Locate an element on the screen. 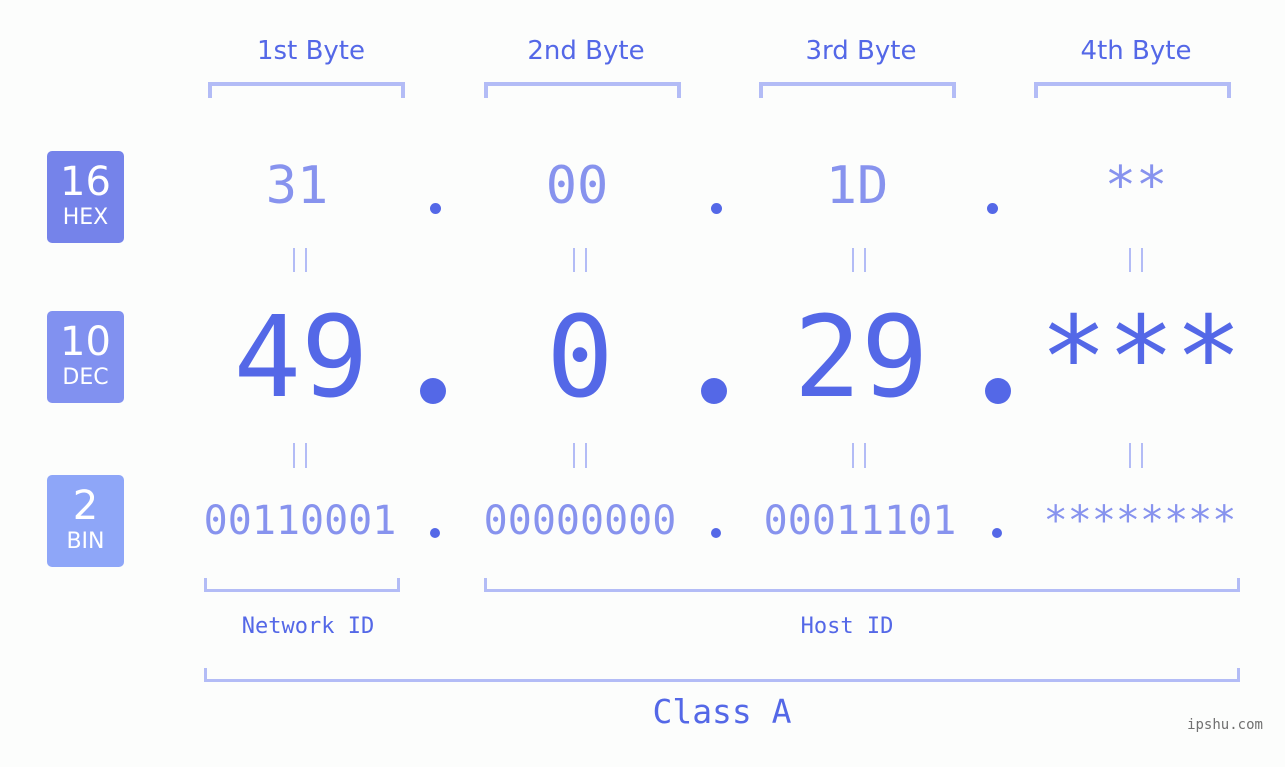 The width and height of the screenshot is (1285, 767). dec-byte-3: 29 is located at coordinates (861, 358).